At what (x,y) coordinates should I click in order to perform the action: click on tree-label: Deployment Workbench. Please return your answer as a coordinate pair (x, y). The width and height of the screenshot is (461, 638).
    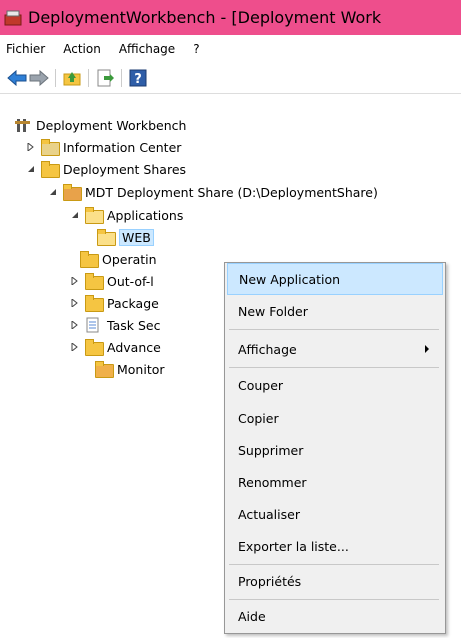
    Looking at the image, I should click on (111, 125).